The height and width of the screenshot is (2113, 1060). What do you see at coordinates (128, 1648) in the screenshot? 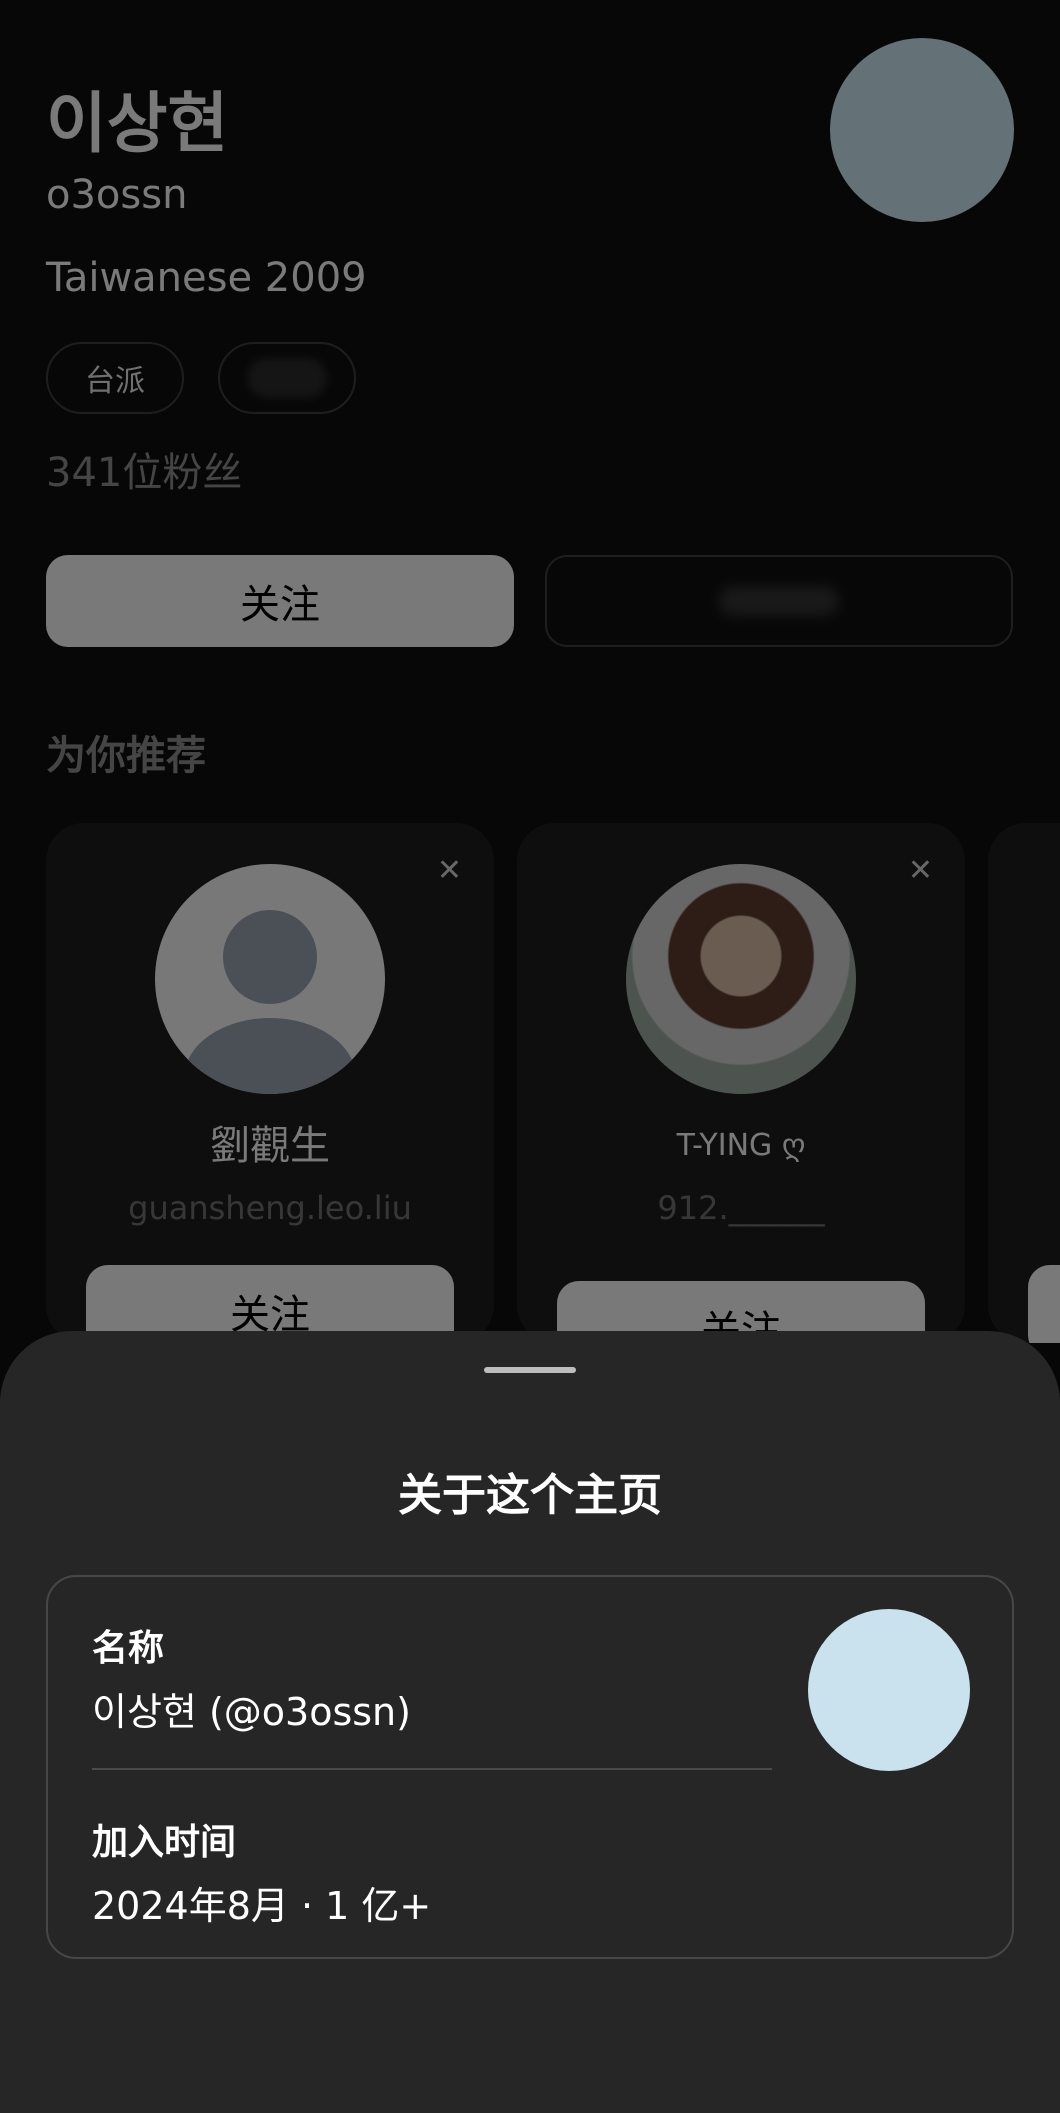
I see `name-label: 名称` at bounding box center [128, 1648].